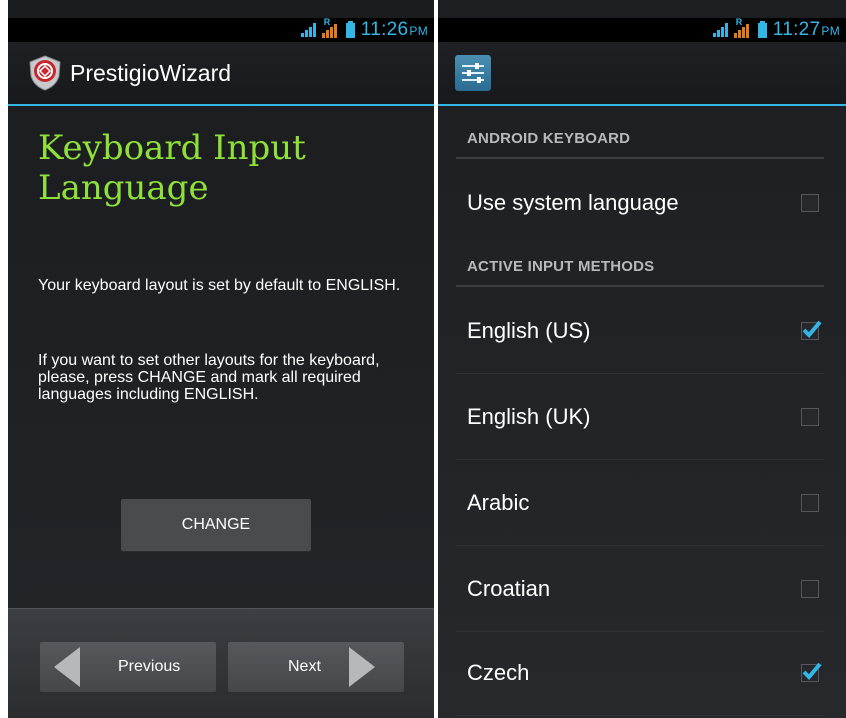 The image size is (846, 718). Describe the element at coordinates (361, 667) in the screenshot. I see `arrow-right-icon` at that location.